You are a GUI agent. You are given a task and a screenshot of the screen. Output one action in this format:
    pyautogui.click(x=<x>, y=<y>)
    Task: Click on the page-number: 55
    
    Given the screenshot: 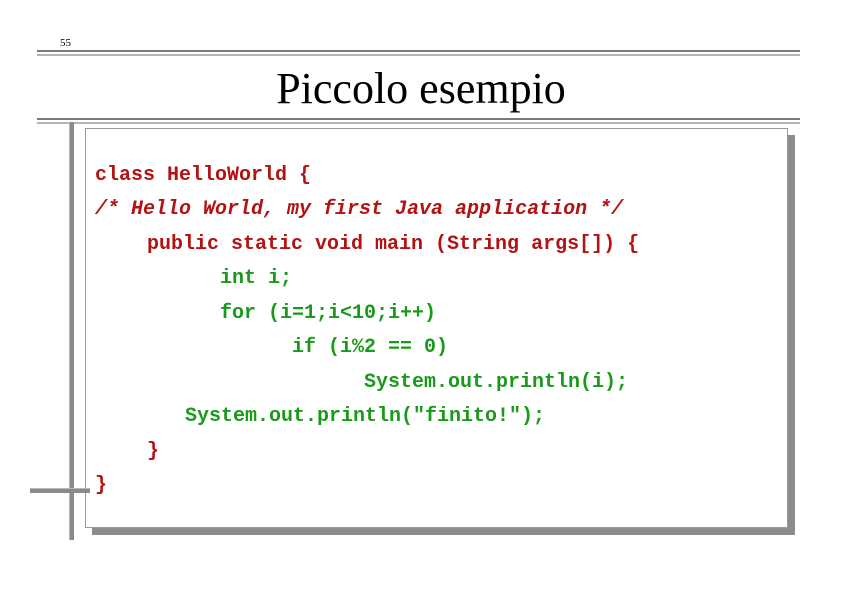 What is the action you would take?
    pyautogui.click(x=65, y=43)
    